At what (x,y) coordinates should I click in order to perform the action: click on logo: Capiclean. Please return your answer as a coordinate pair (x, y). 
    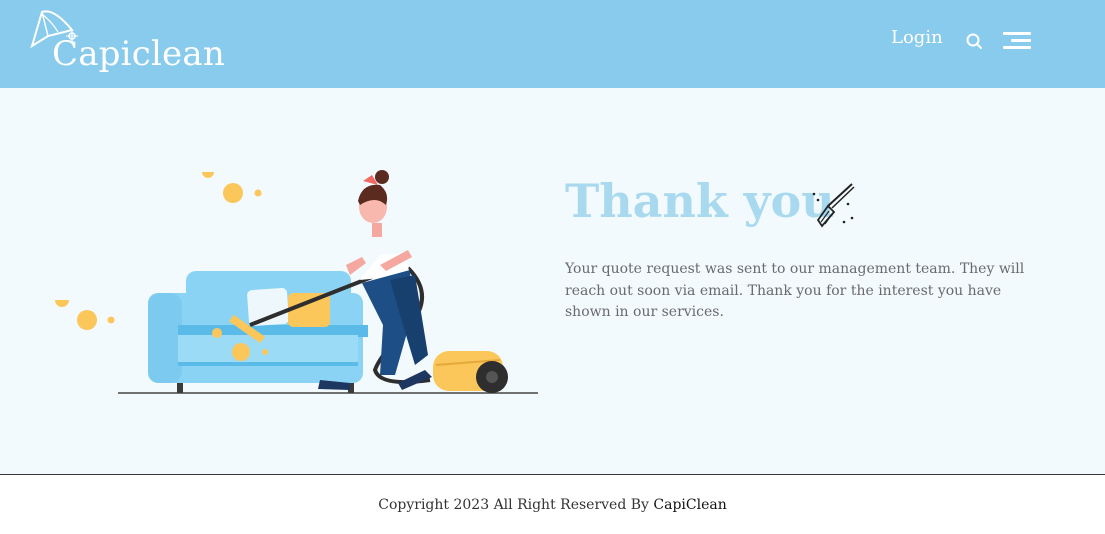
    Looking at the image, I should click on (126, 42).